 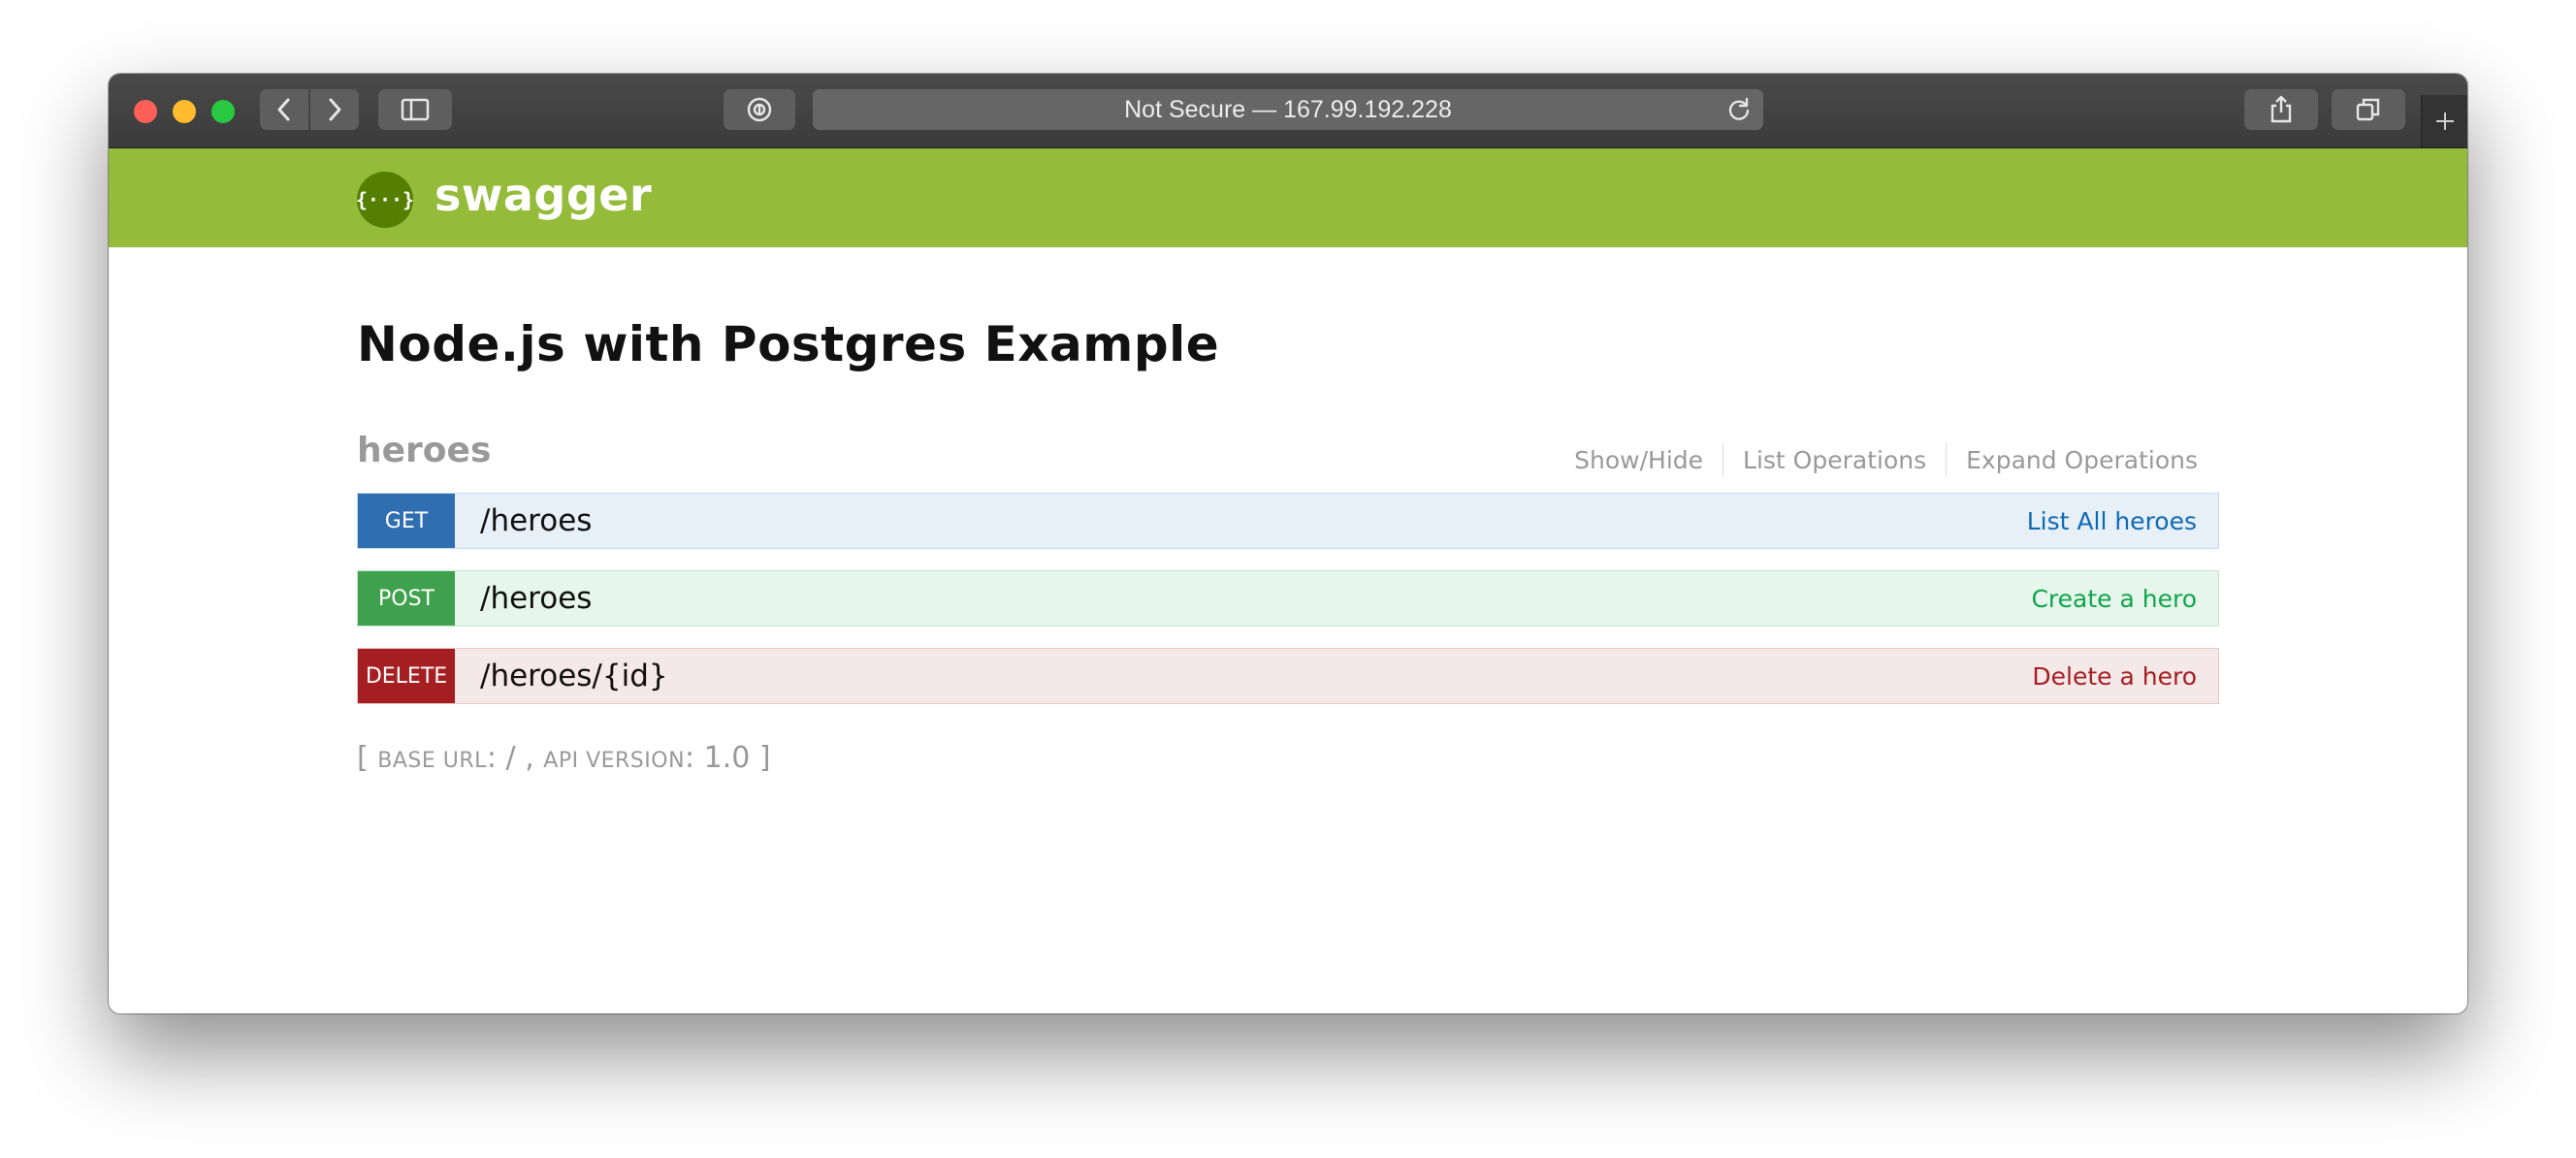 I want to click on api-info-footer: [ base url: / , api version: 1.0 ], so click(x=564, y=758).